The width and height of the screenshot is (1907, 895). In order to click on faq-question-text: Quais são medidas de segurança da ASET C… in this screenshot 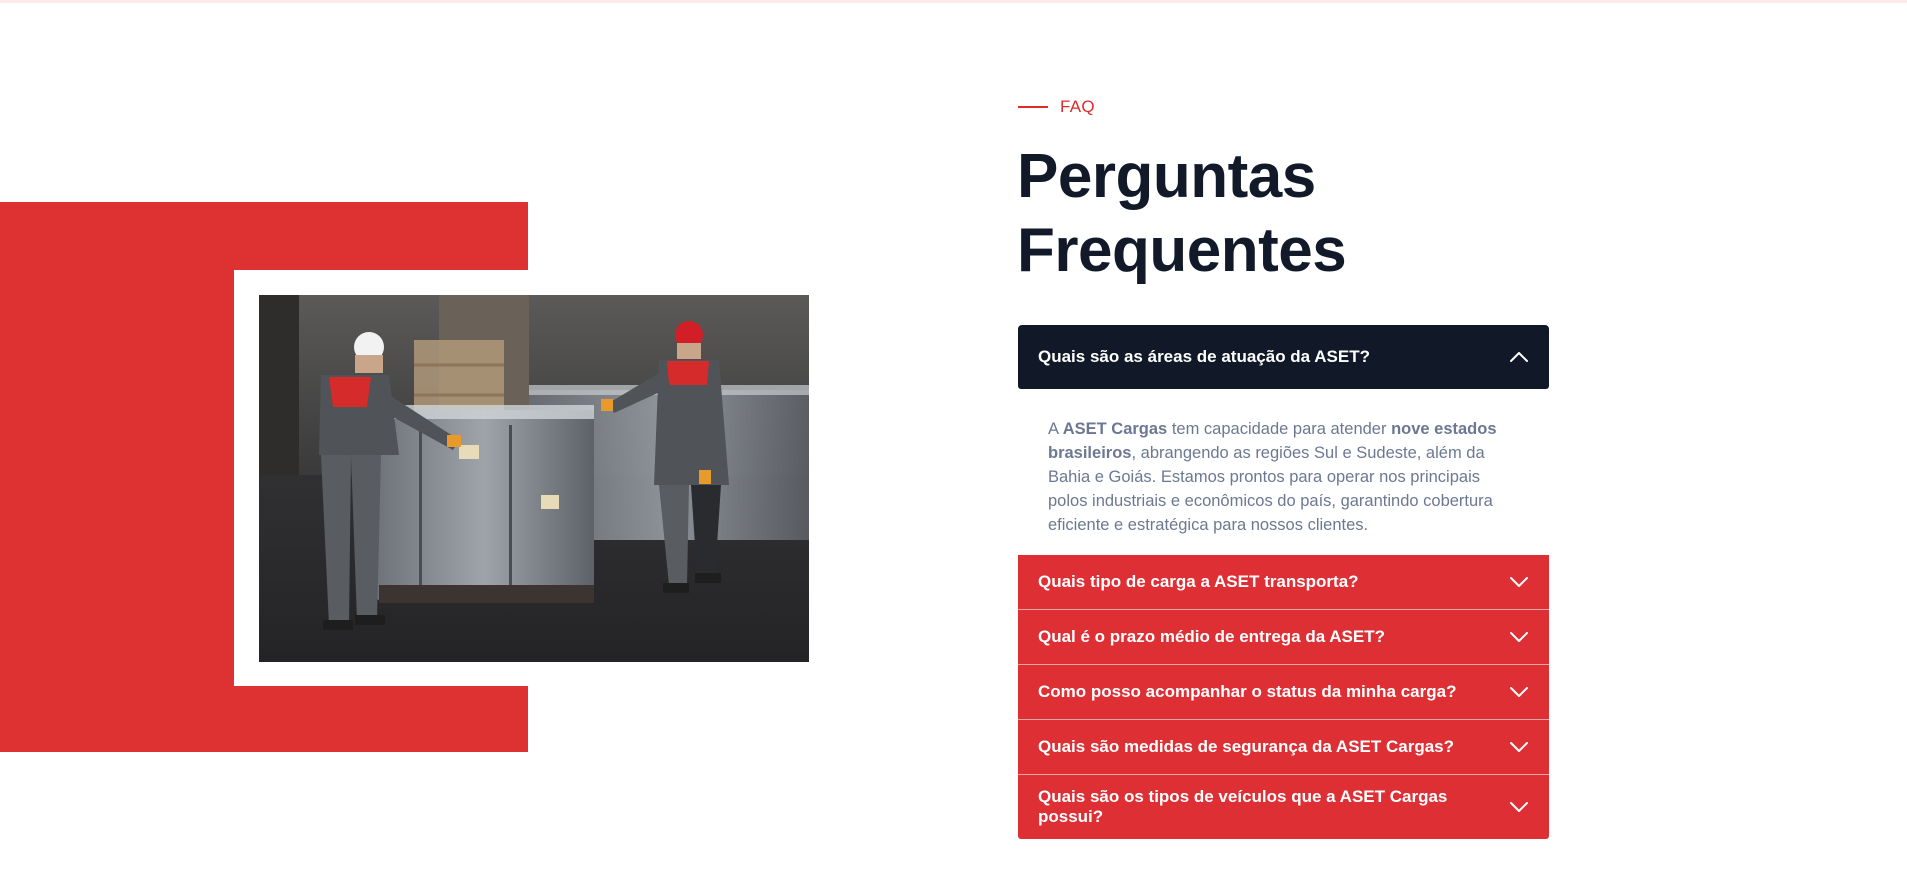, I will do `click(1246, 746)`.